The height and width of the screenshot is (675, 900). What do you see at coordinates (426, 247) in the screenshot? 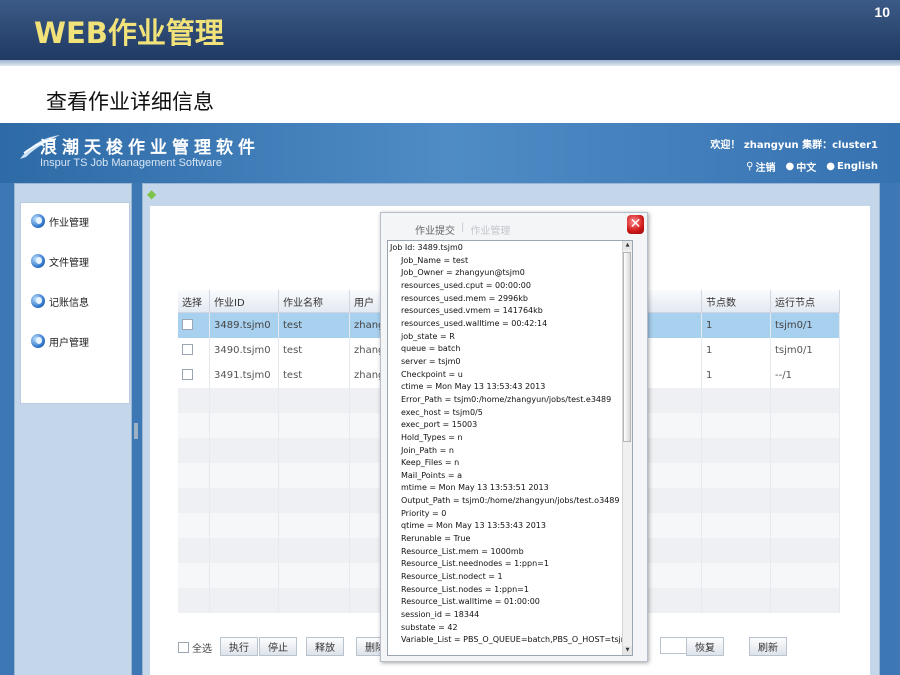
I see `detail-line: Job Id: 3489.tsjm0` at bounding box center [426, 247].